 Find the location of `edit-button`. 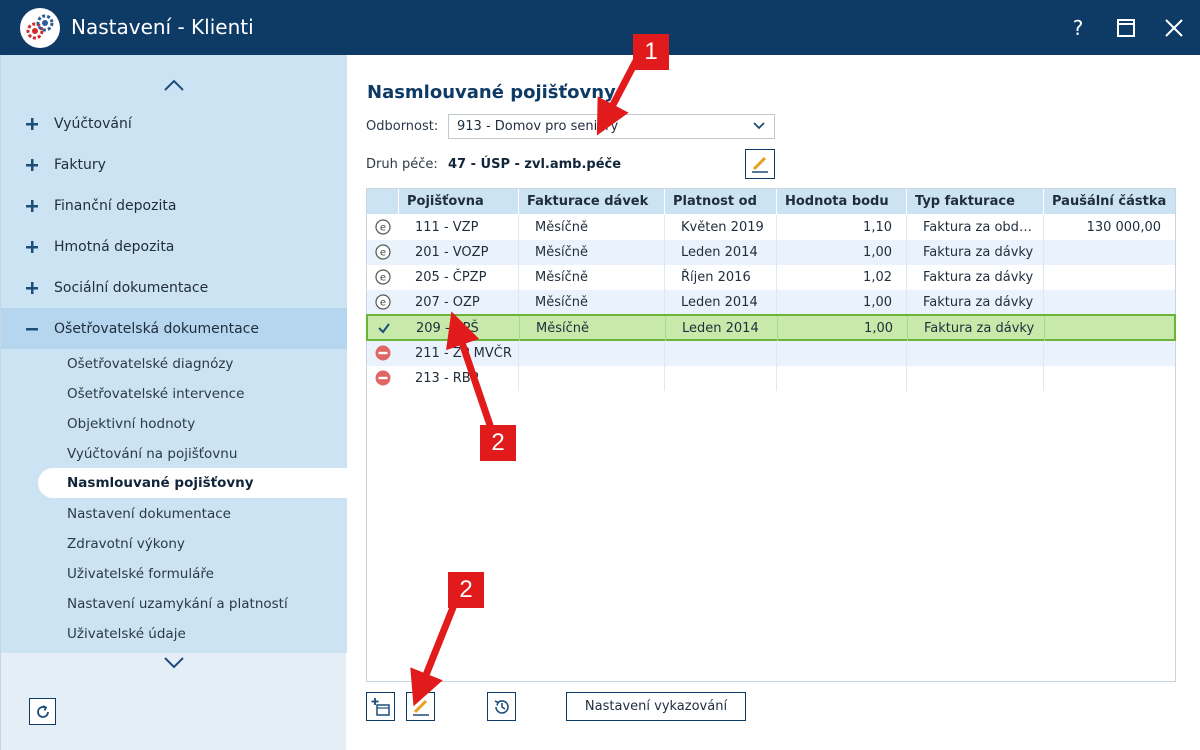

edit-button is located at coordinates (420, 706).